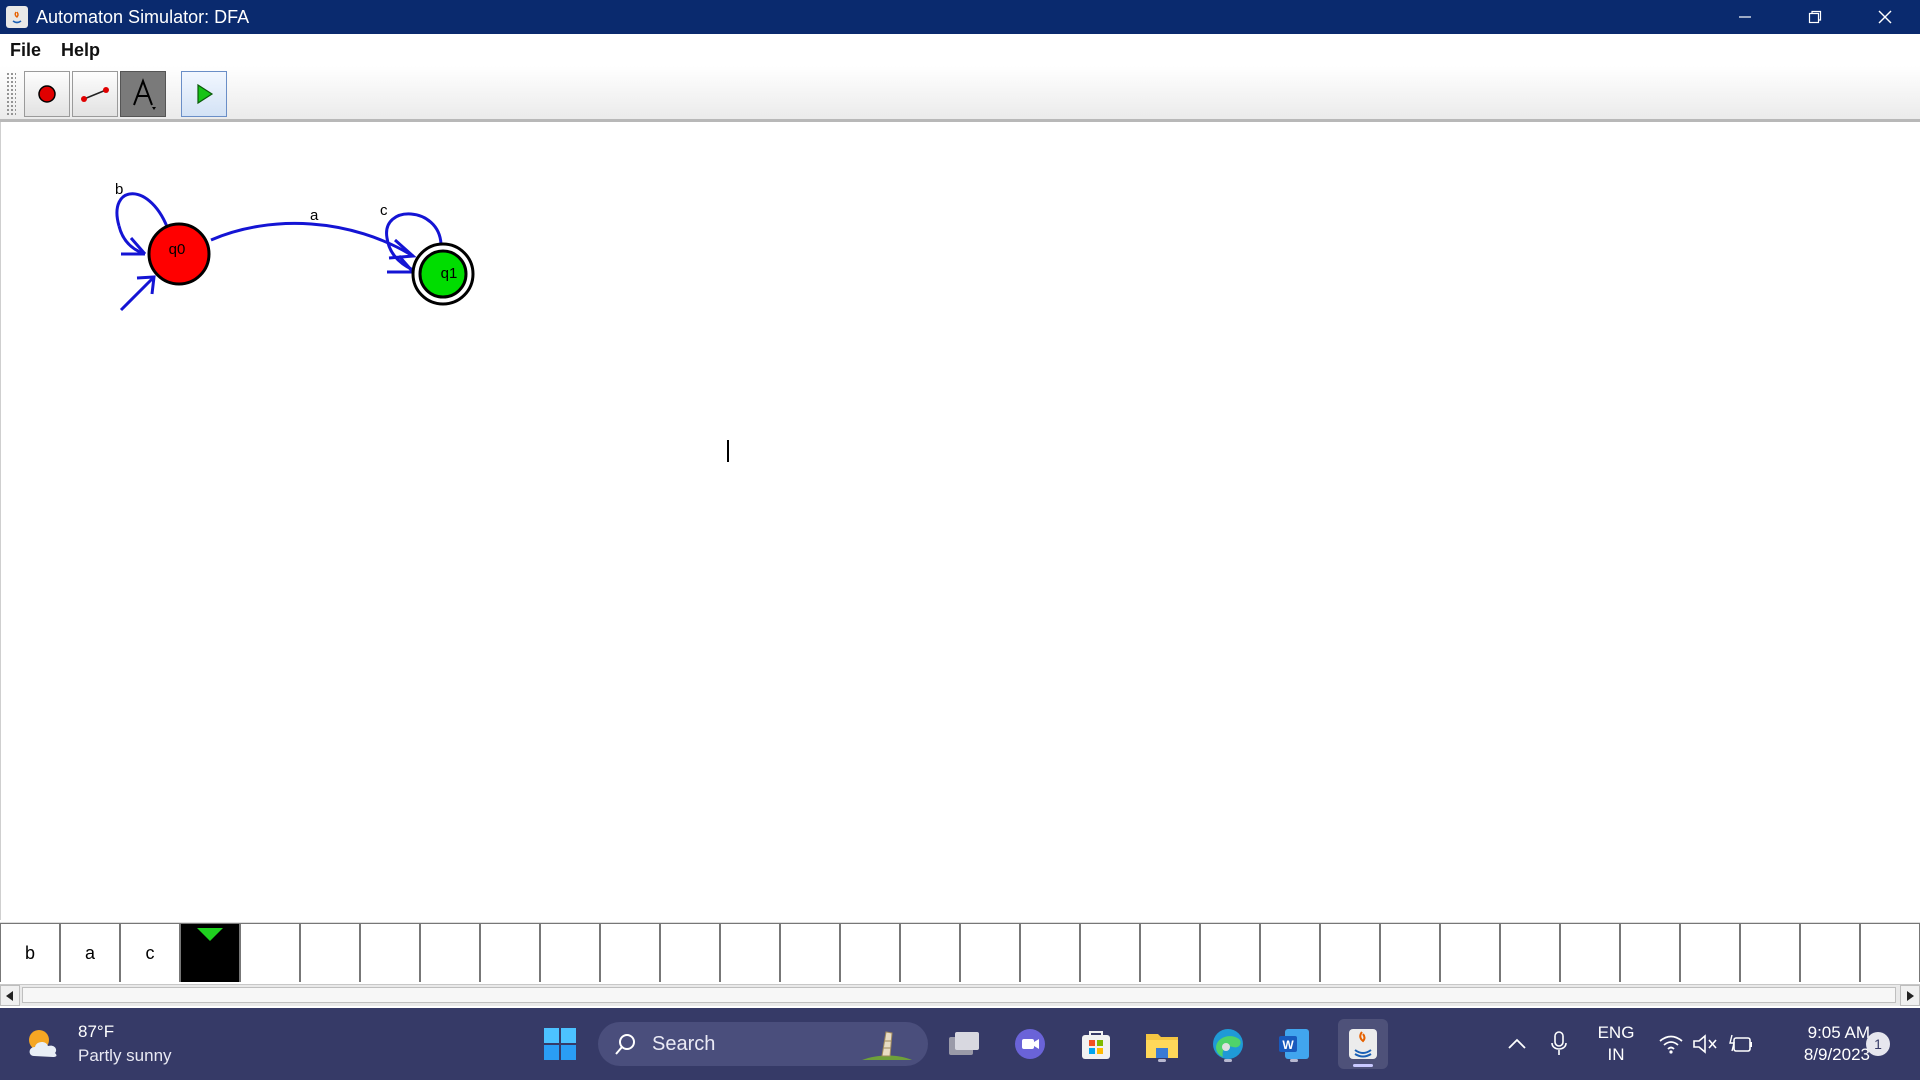 This screenshot has height=1080, width=1920. I want to click on tape-head-arrow-icon, so click(210, 934).